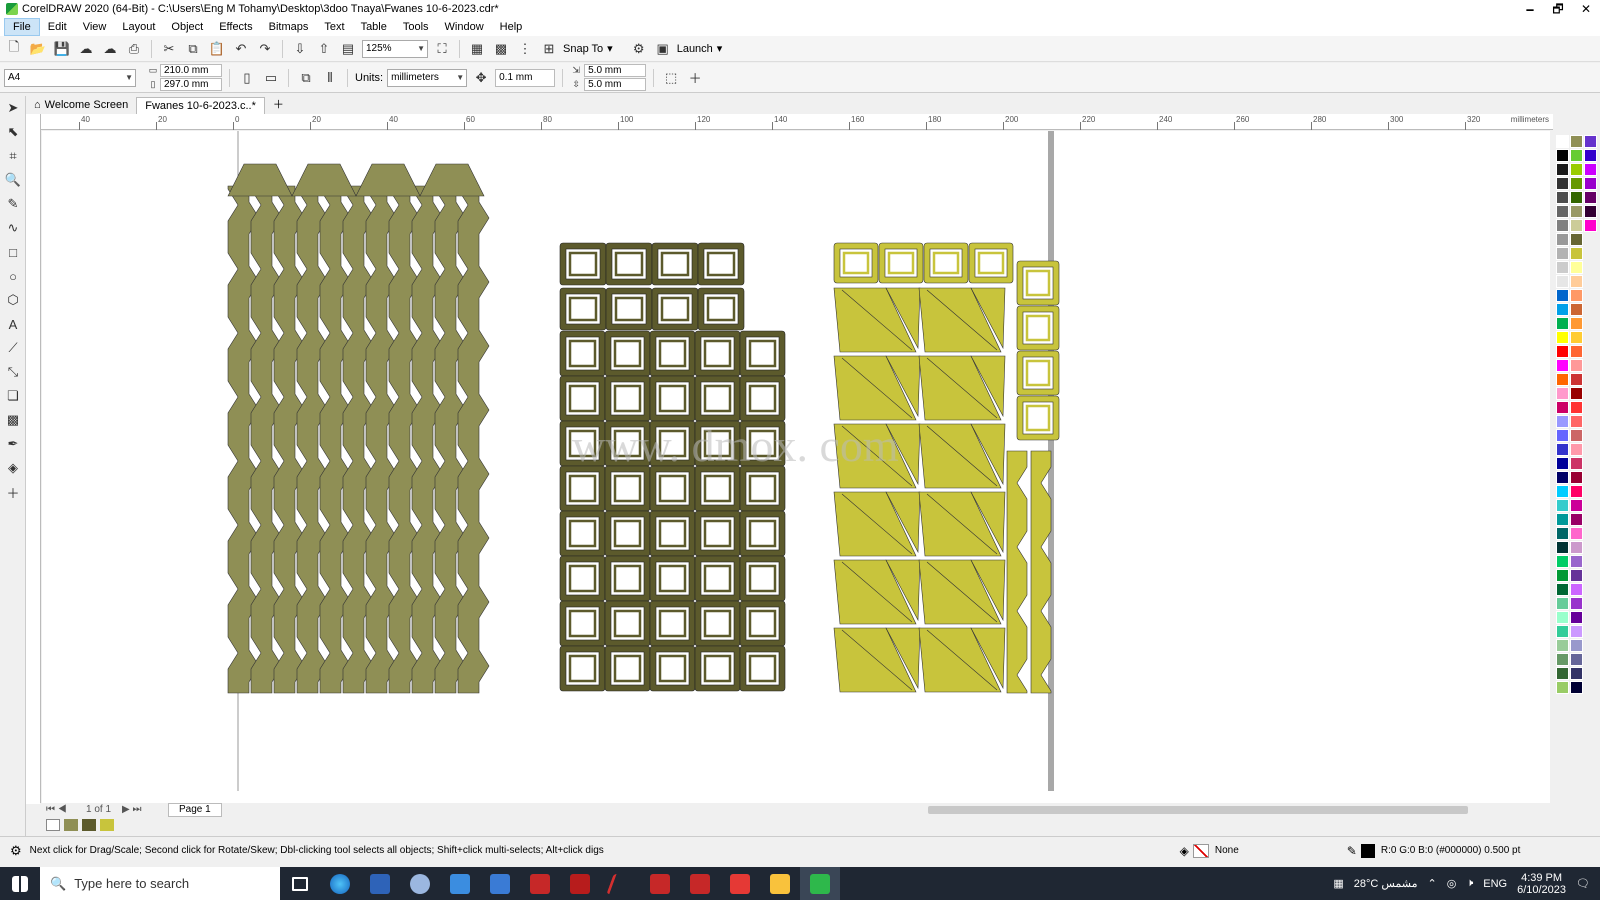 Image resolution: width=1600 pixels, height=900 pixels. Describe the element at coordinates (191, 70) in the screenshot. I see `page-width-input: 210.0 mm` at that location.